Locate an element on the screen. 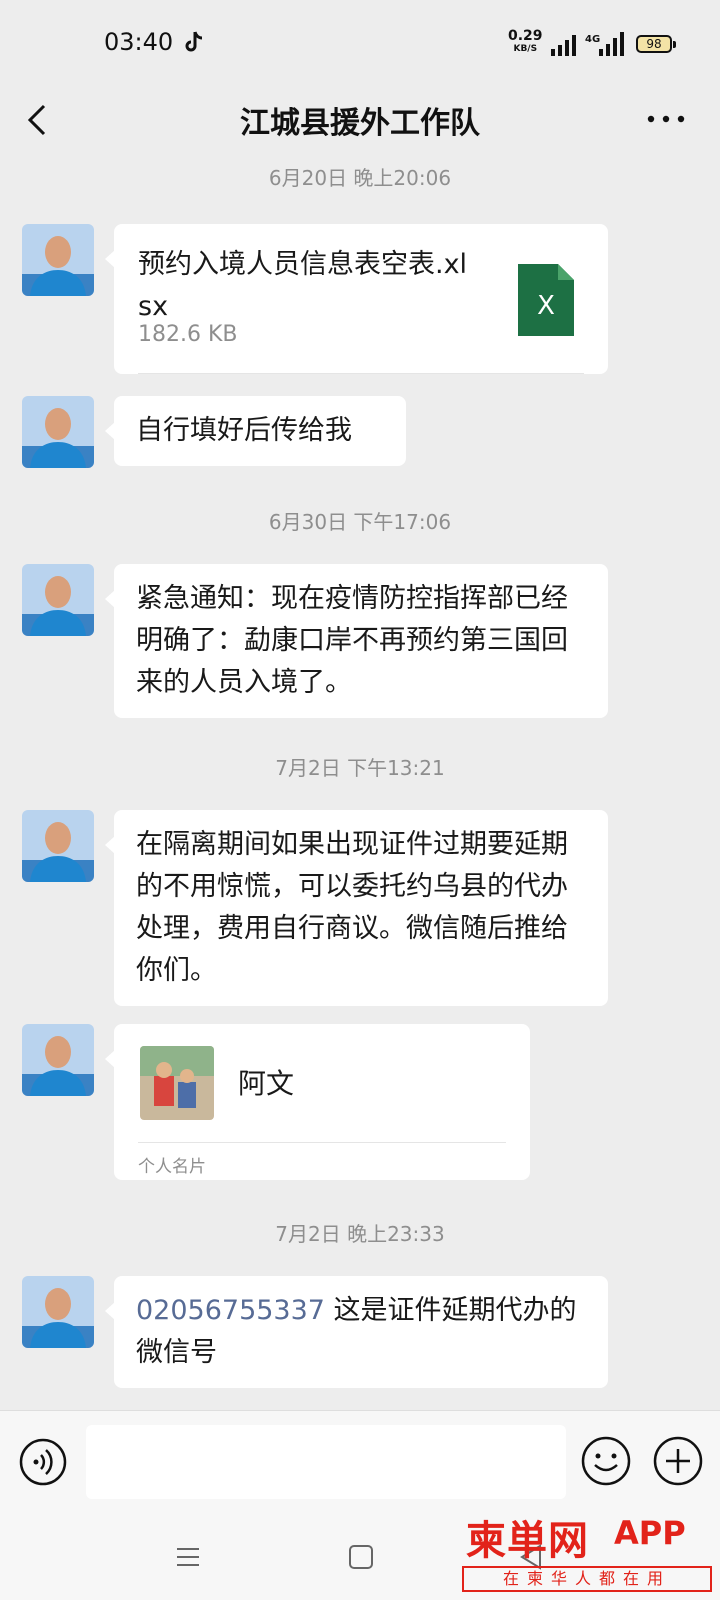 This screenshot has width=720, height=1600. excel-icon-letter: X is located at coordinates (546, 306).